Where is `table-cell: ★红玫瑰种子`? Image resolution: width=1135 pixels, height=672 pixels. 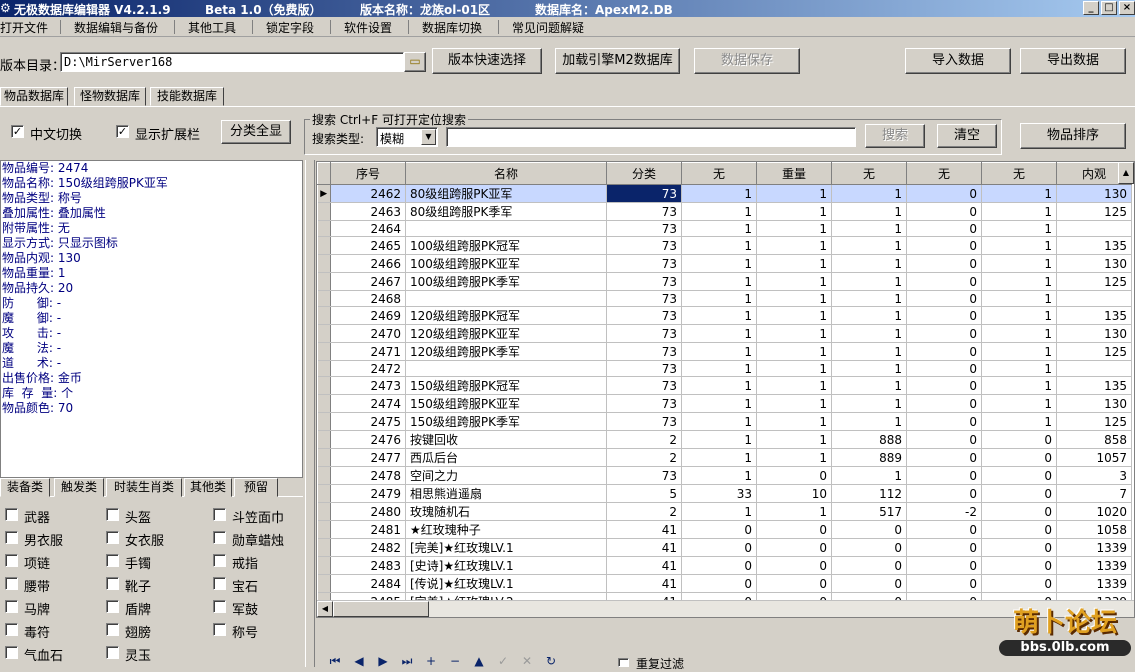
table-cell: ★红玫瑰种子 is located at coordinates (506, 529).